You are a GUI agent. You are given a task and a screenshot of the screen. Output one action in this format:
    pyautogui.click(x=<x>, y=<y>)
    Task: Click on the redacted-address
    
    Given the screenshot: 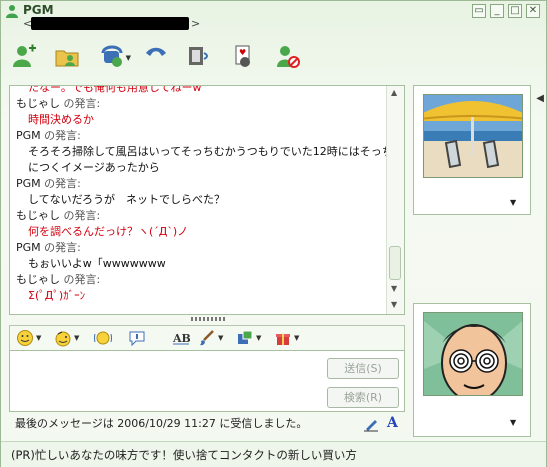 What is the action you would take?
    pyautogui.click(x=110, y=23)
    